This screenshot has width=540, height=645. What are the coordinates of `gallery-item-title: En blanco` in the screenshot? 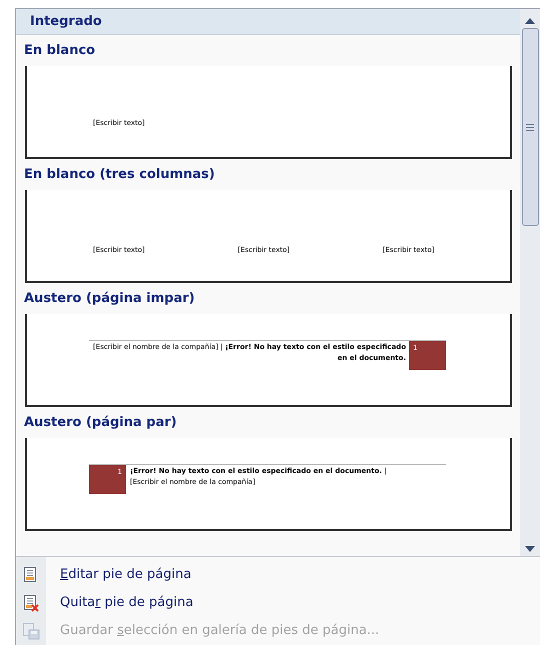 It's located at (60, 50).